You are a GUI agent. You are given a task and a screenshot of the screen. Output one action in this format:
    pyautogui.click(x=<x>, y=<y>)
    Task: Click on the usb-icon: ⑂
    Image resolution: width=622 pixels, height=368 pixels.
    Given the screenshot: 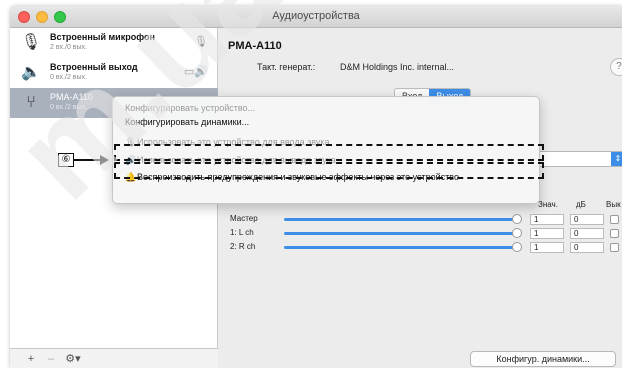 What is the action you would take?
    pyautogui.click(x=31, y=102)
    